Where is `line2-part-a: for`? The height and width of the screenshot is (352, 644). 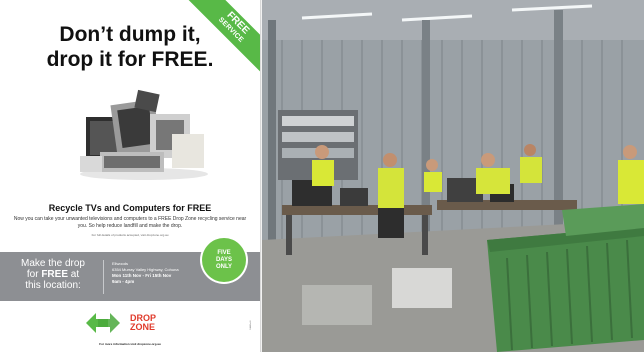
line2-part-a: for is located at coordinates (34, 274).